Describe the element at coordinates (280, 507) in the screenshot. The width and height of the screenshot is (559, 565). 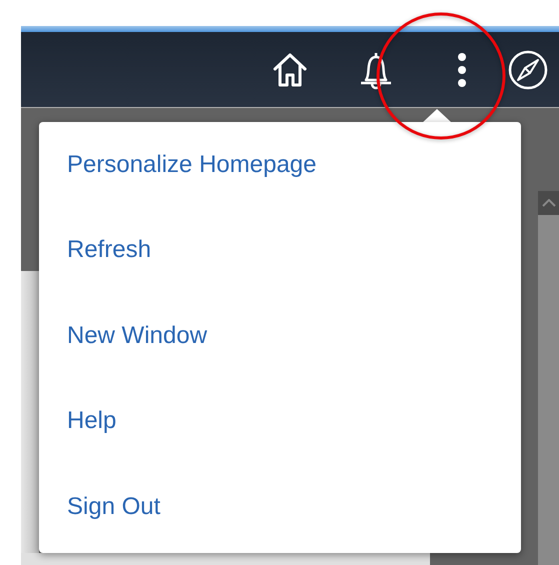
I see `menu-item: Sign Out` at that location.